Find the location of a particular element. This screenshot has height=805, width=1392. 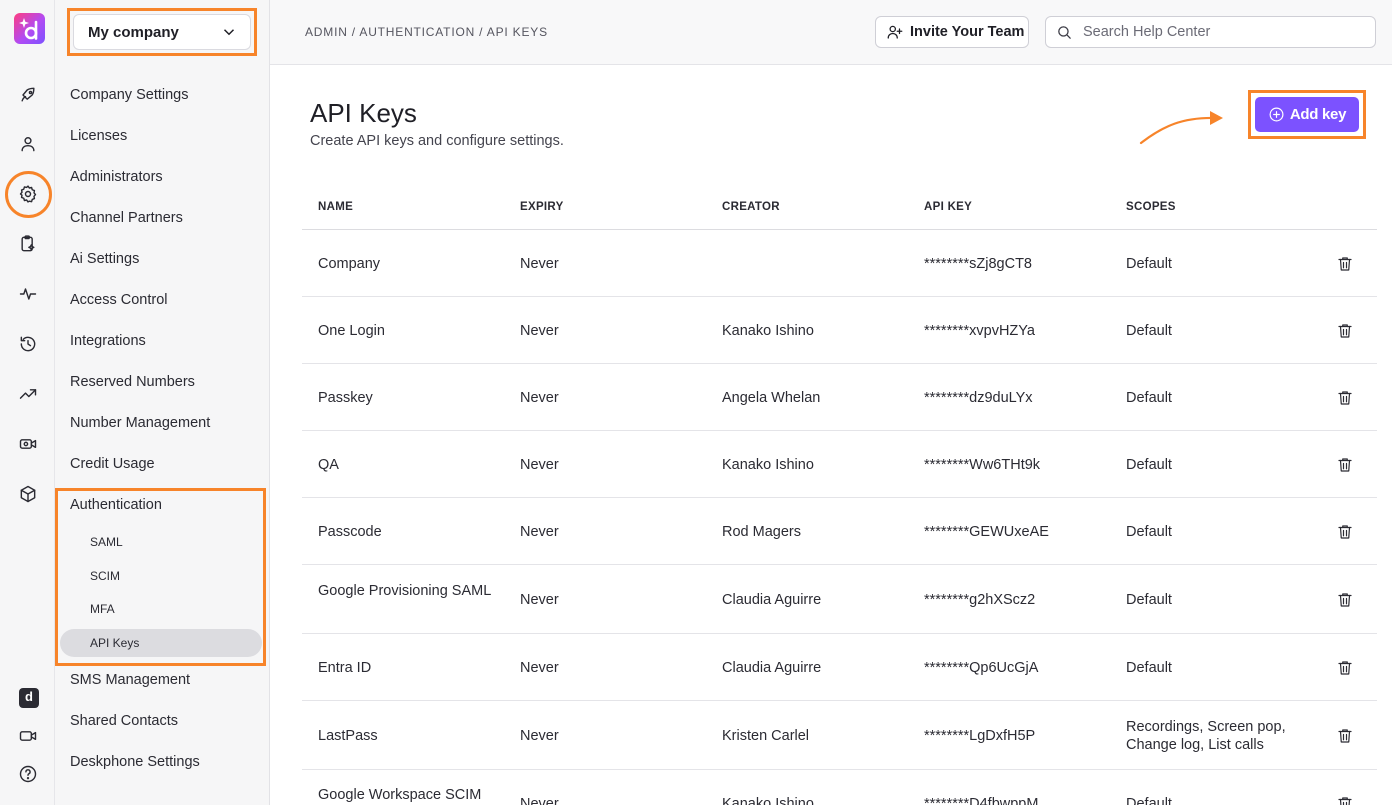

invite-team-label: Invite Your Team is located at coordinates (967, 32).